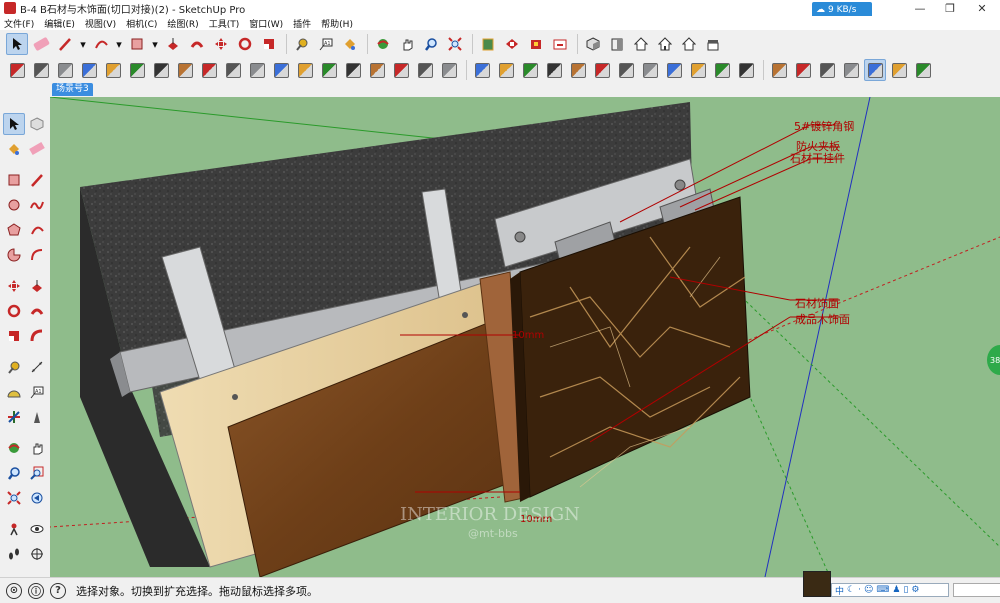  Describe the element at coordinates (337, 23) in the screenshot. I see `menu-help: 帮助(H)` at that location.